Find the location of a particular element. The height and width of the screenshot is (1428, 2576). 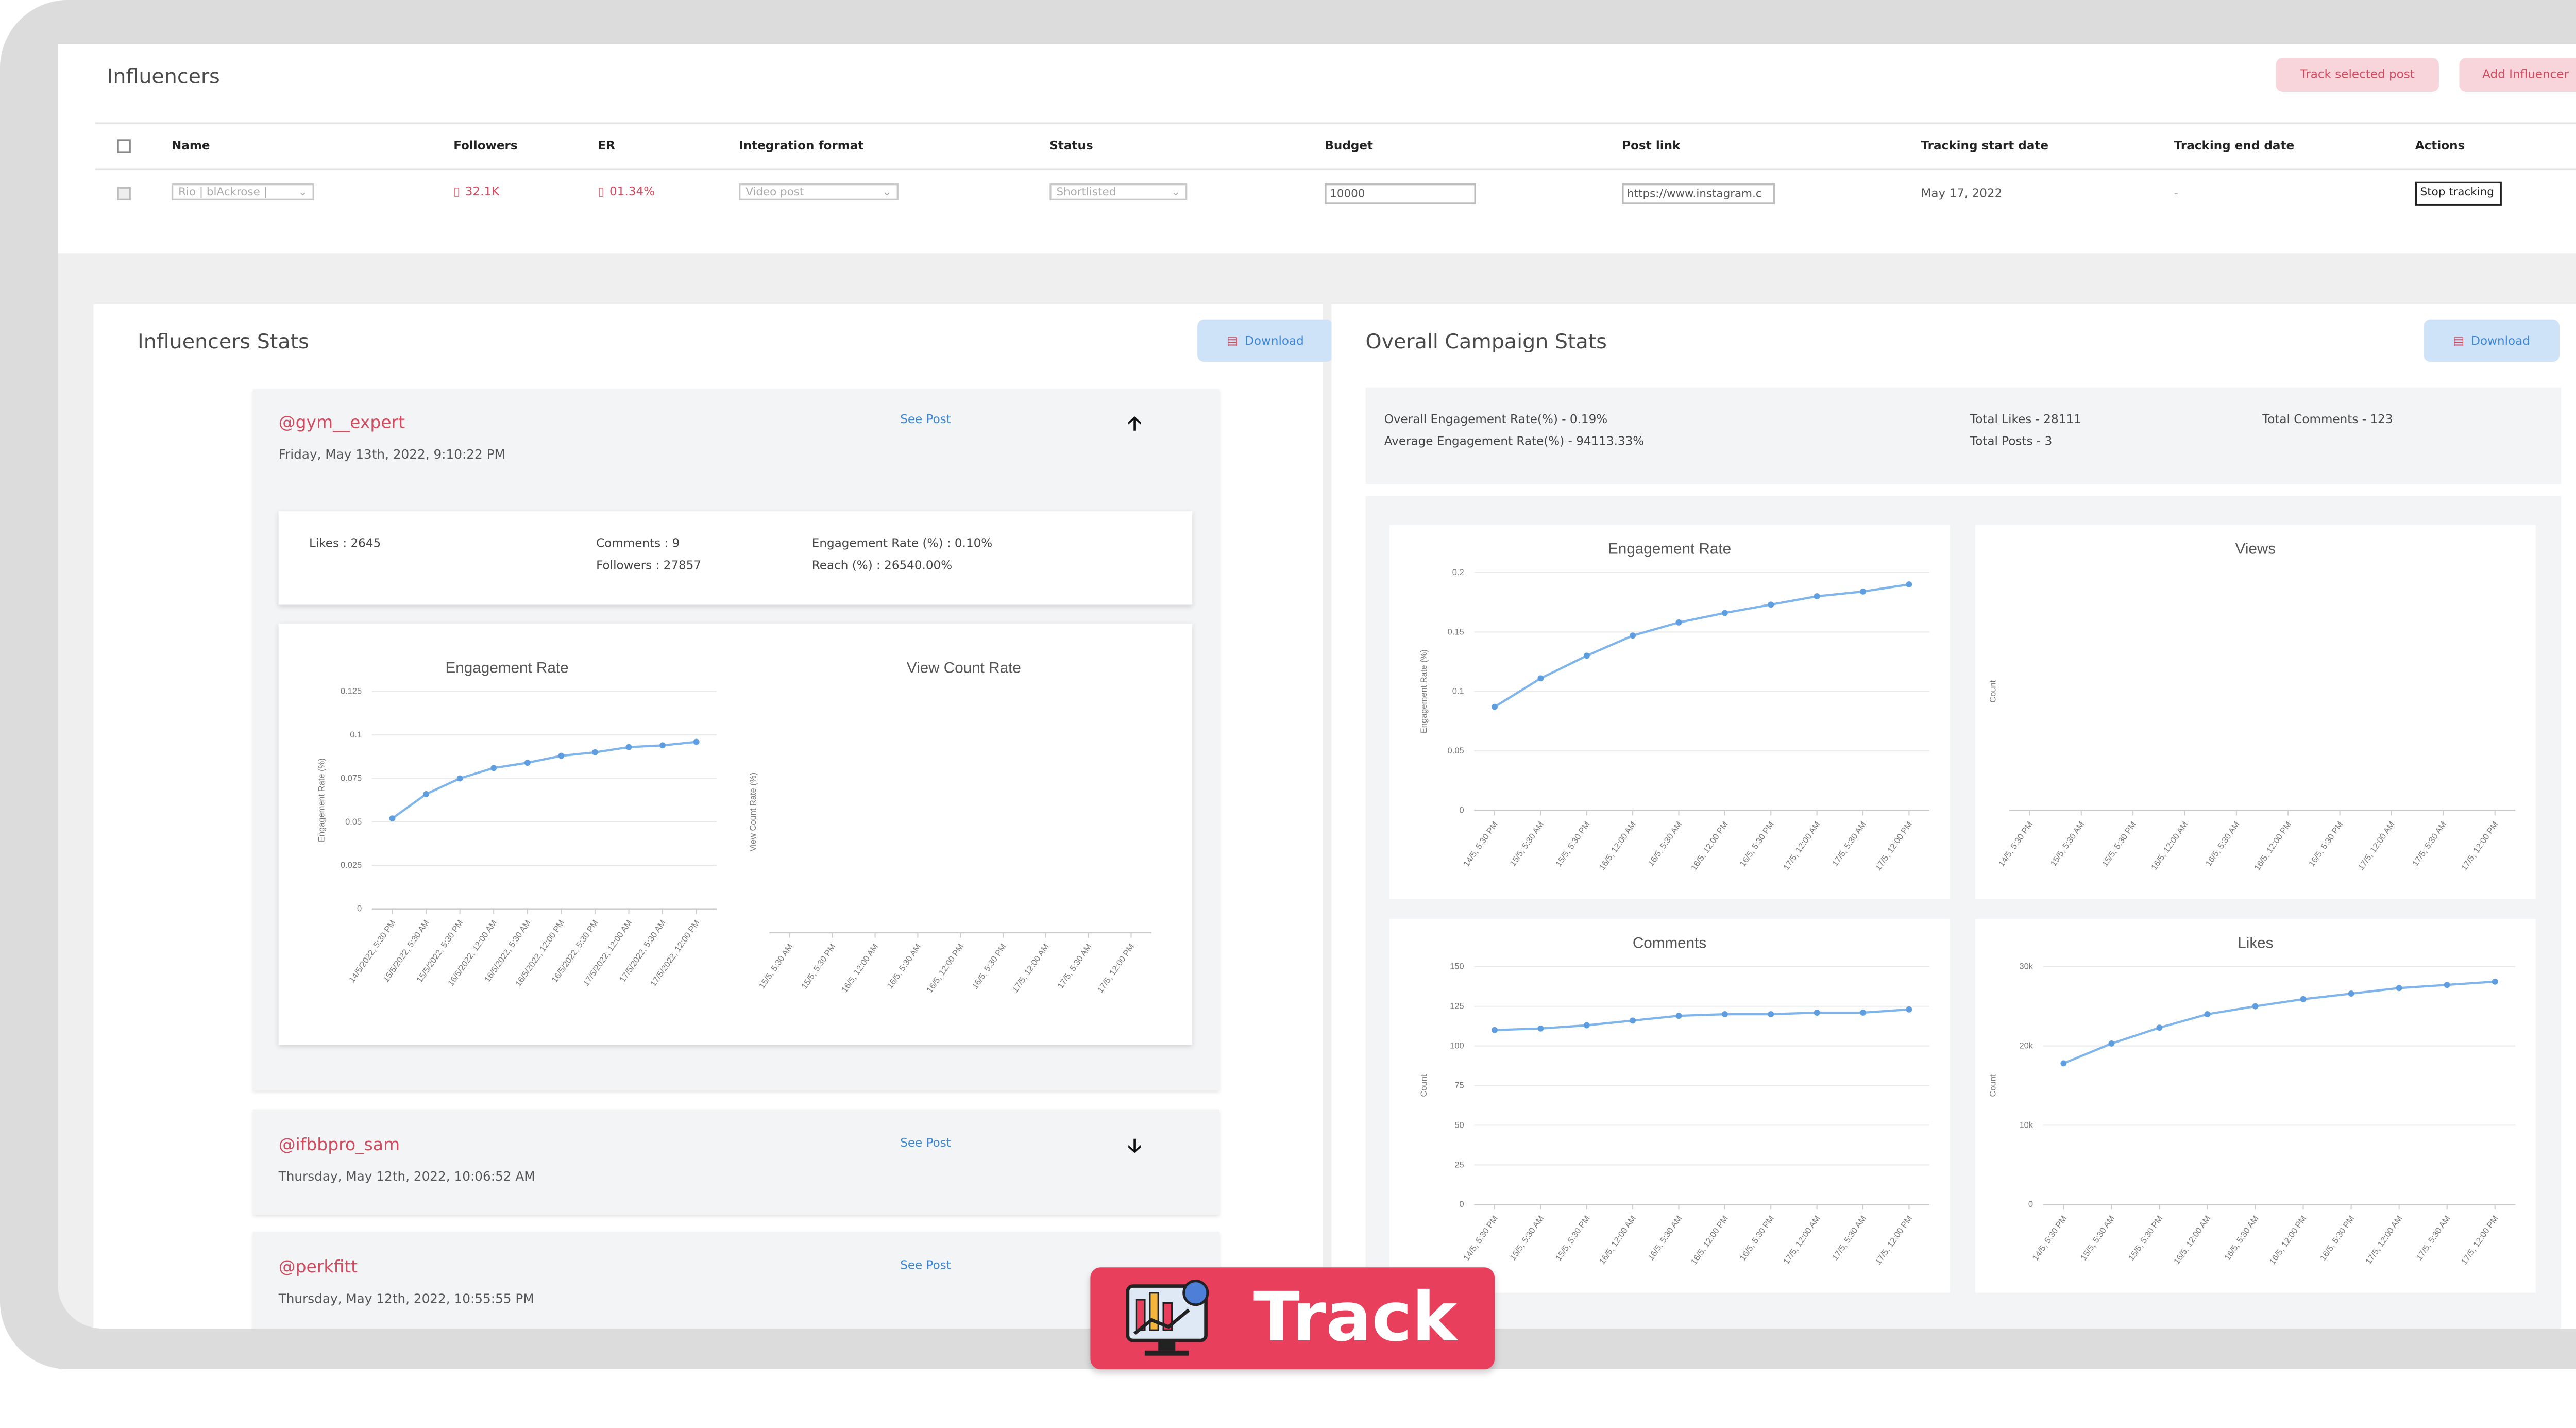

y-axis-label: Engagement Rate (%) is located at coordinates (322, 800).